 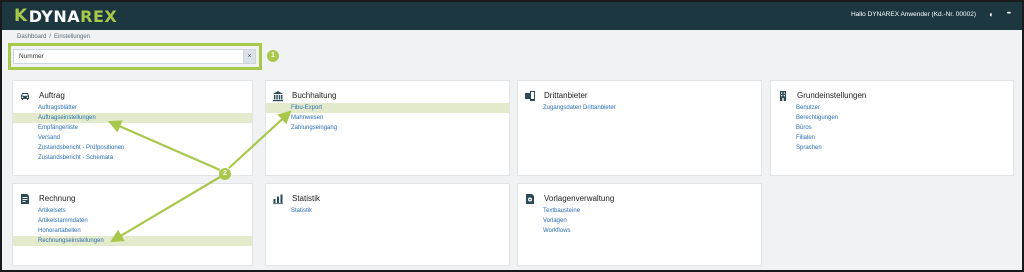 I want to click on link-auftragseinstellungen: Auftragseinstellungen, so click(x=132, y=118).